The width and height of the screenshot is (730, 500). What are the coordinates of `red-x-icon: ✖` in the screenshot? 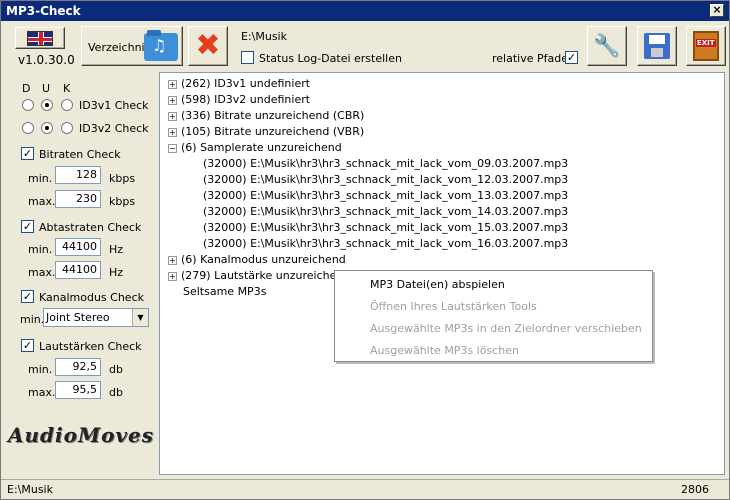 It's located at (208, 45).